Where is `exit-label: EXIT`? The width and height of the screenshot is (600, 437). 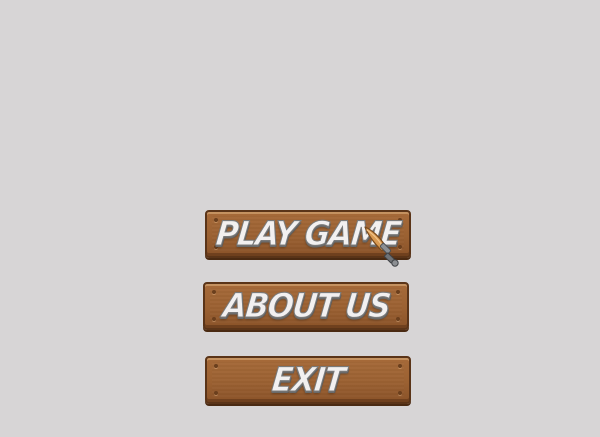
exit-label: EXIT is located at coordinates (308, 380).